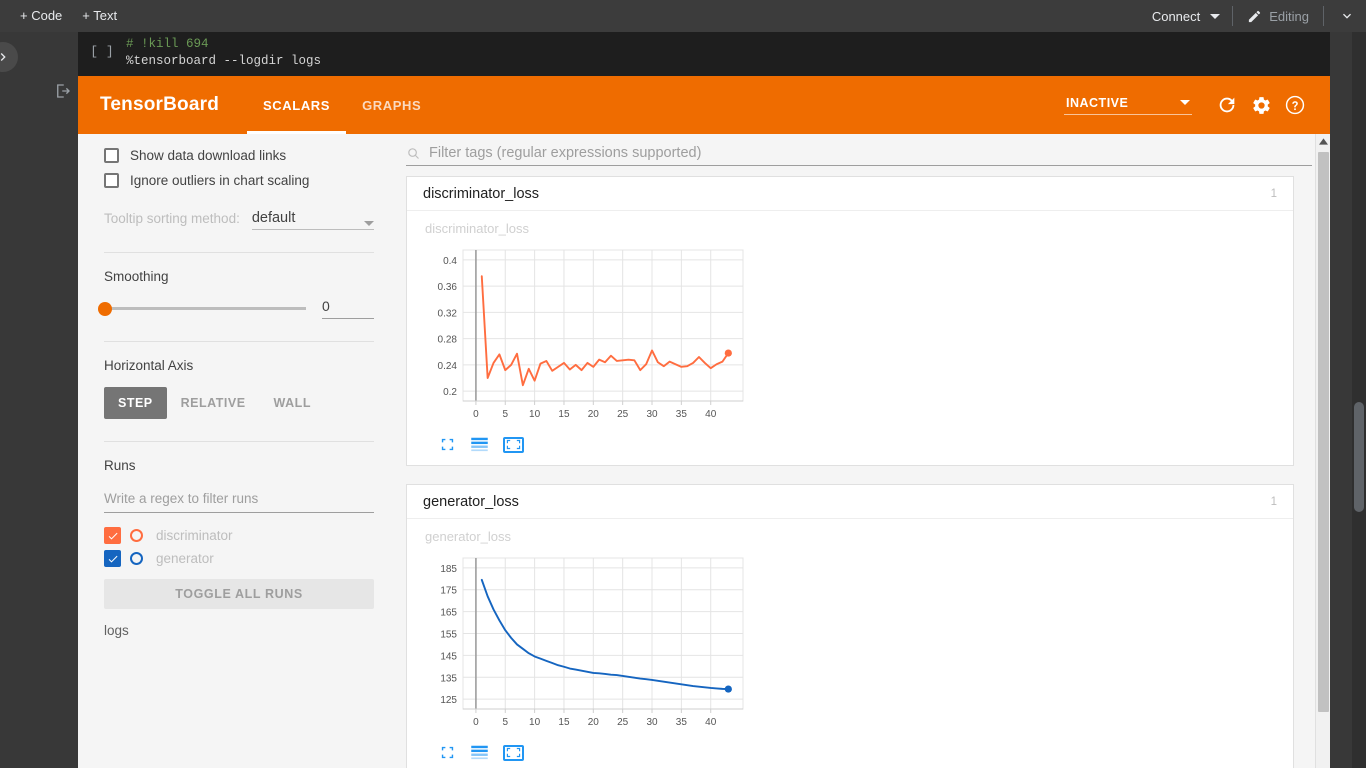 This screenshot has width=1366, height=768. I want to click on refresh-button, so click(1227, 105).